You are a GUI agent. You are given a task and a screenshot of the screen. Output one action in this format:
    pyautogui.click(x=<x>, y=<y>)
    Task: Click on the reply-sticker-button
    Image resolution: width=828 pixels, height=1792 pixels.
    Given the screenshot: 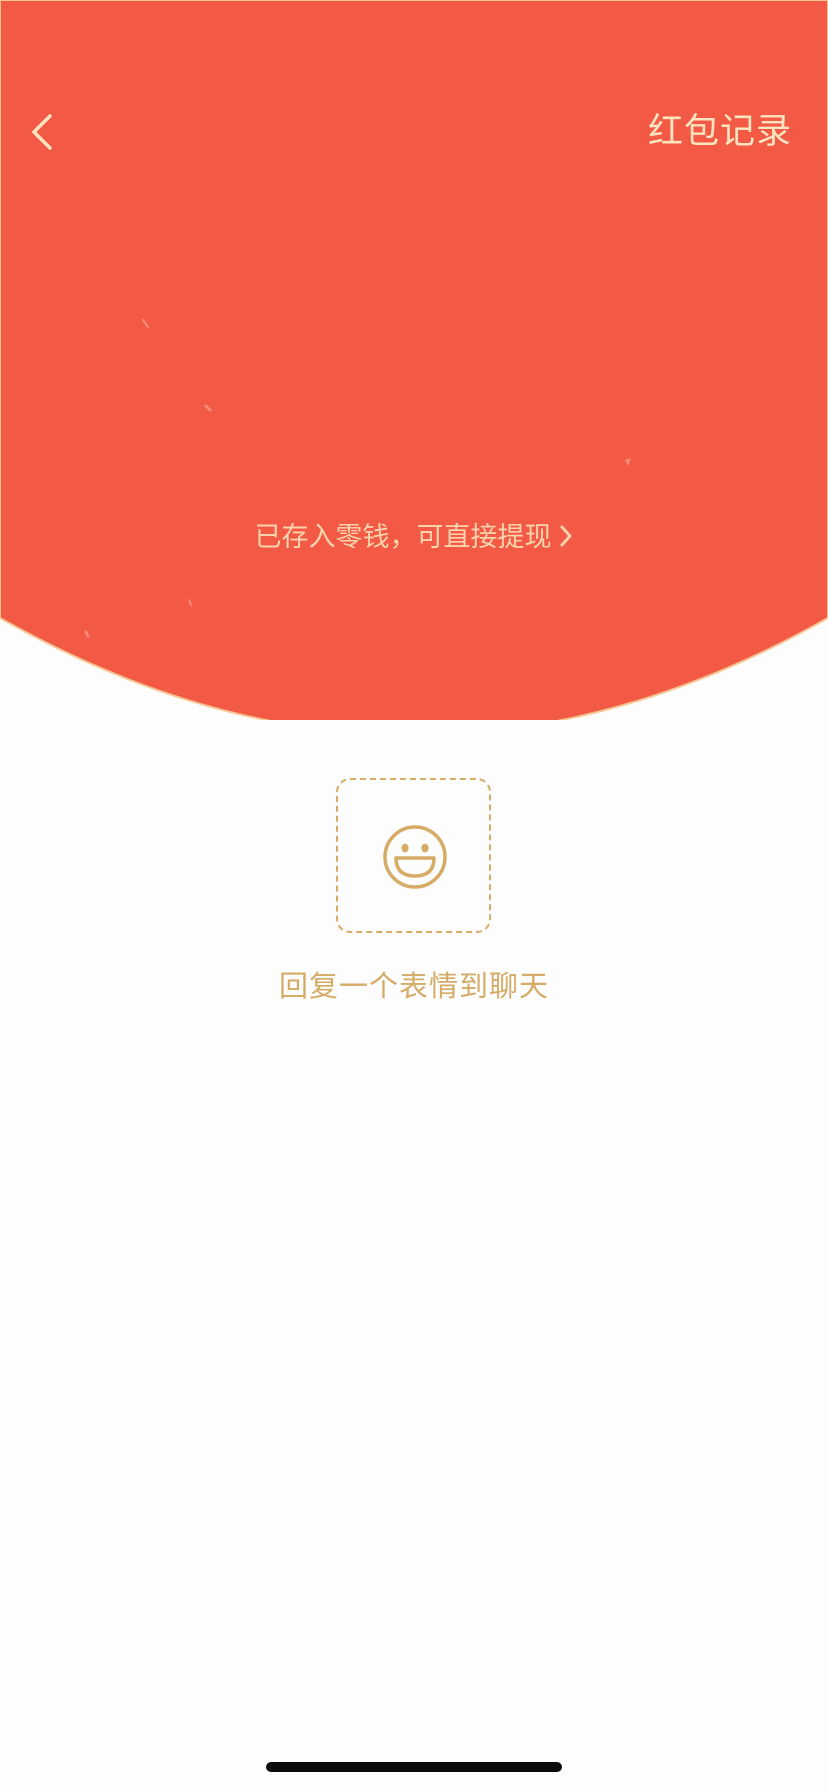 What is the action you would take?
    pyautogui.click(x=413, y=855)
    